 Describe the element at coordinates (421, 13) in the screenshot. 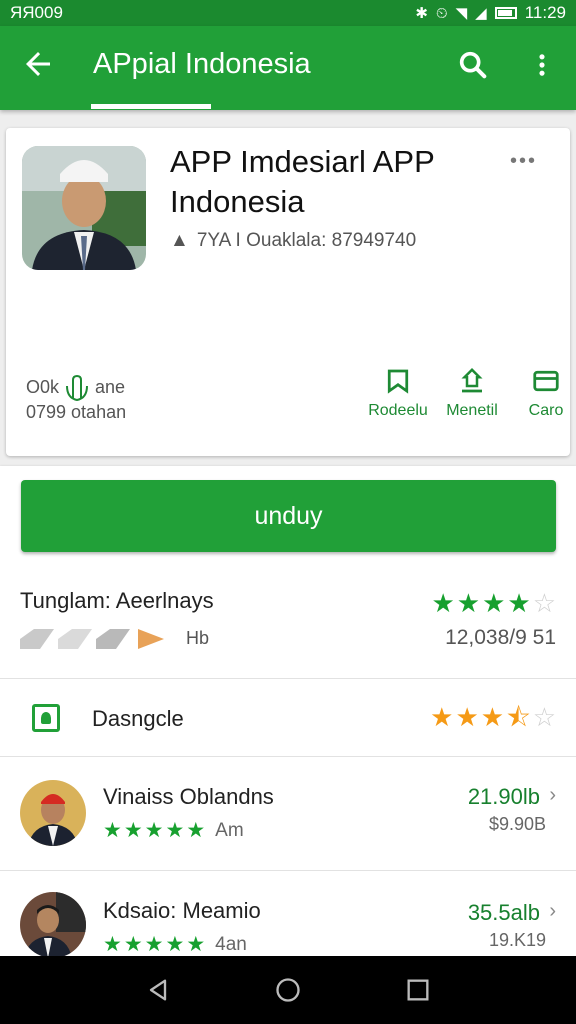

I see `bluetooth-icon: ✱` at that location.